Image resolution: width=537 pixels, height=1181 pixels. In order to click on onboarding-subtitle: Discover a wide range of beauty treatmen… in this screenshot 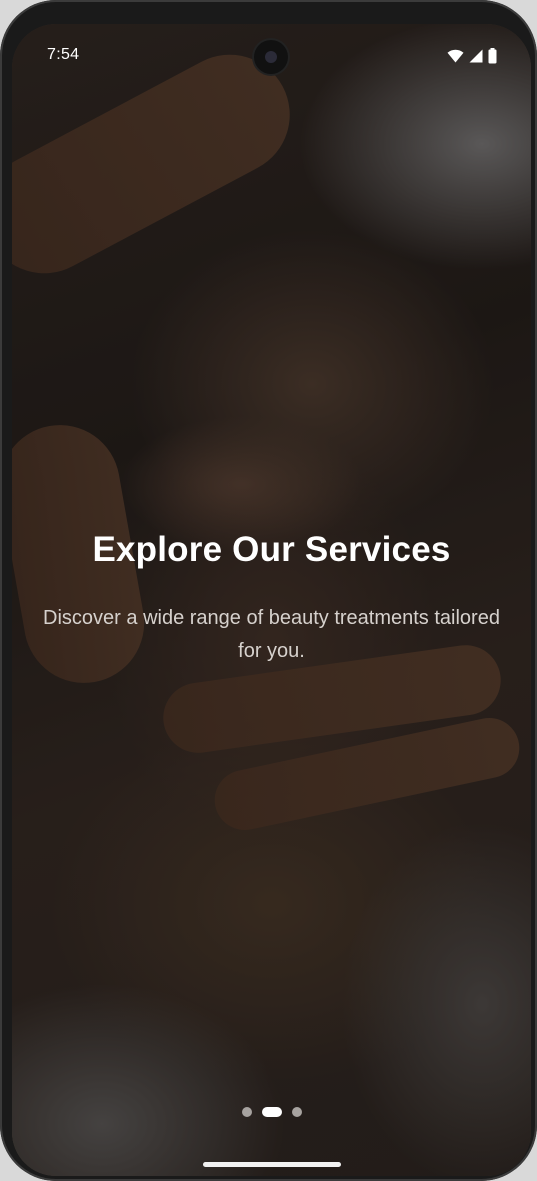, I will do `click(271, 634)`.